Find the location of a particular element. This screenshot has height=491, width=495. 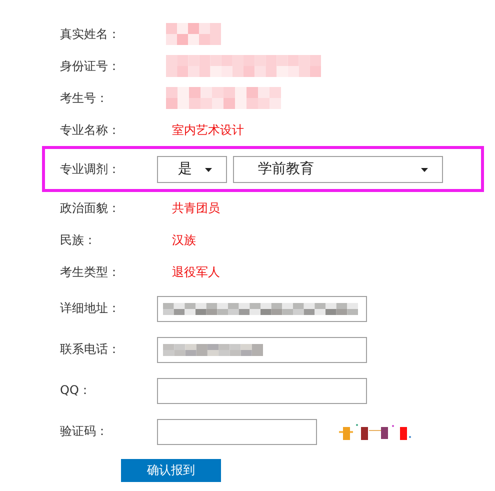

field-label: 详细地址： is located at coordinates (90, 308).